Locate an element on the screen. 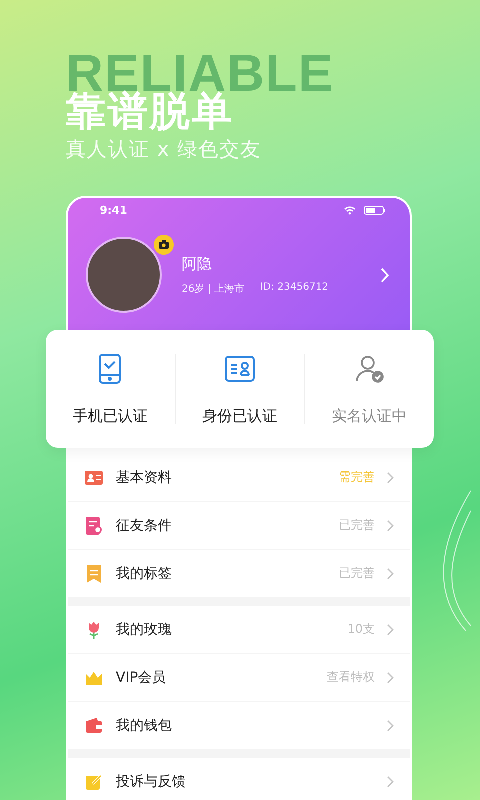 Image resolution: width=480 pixels, height=800 pixels. menu-label: 征友条件 is located at coordinates (144, 525).